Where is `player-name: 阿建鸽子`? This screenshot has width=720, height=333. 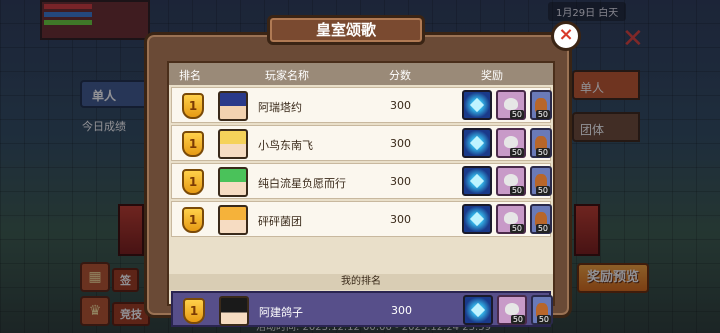
player-name: 阿建鸽子 is located at coordinates (281, 312).